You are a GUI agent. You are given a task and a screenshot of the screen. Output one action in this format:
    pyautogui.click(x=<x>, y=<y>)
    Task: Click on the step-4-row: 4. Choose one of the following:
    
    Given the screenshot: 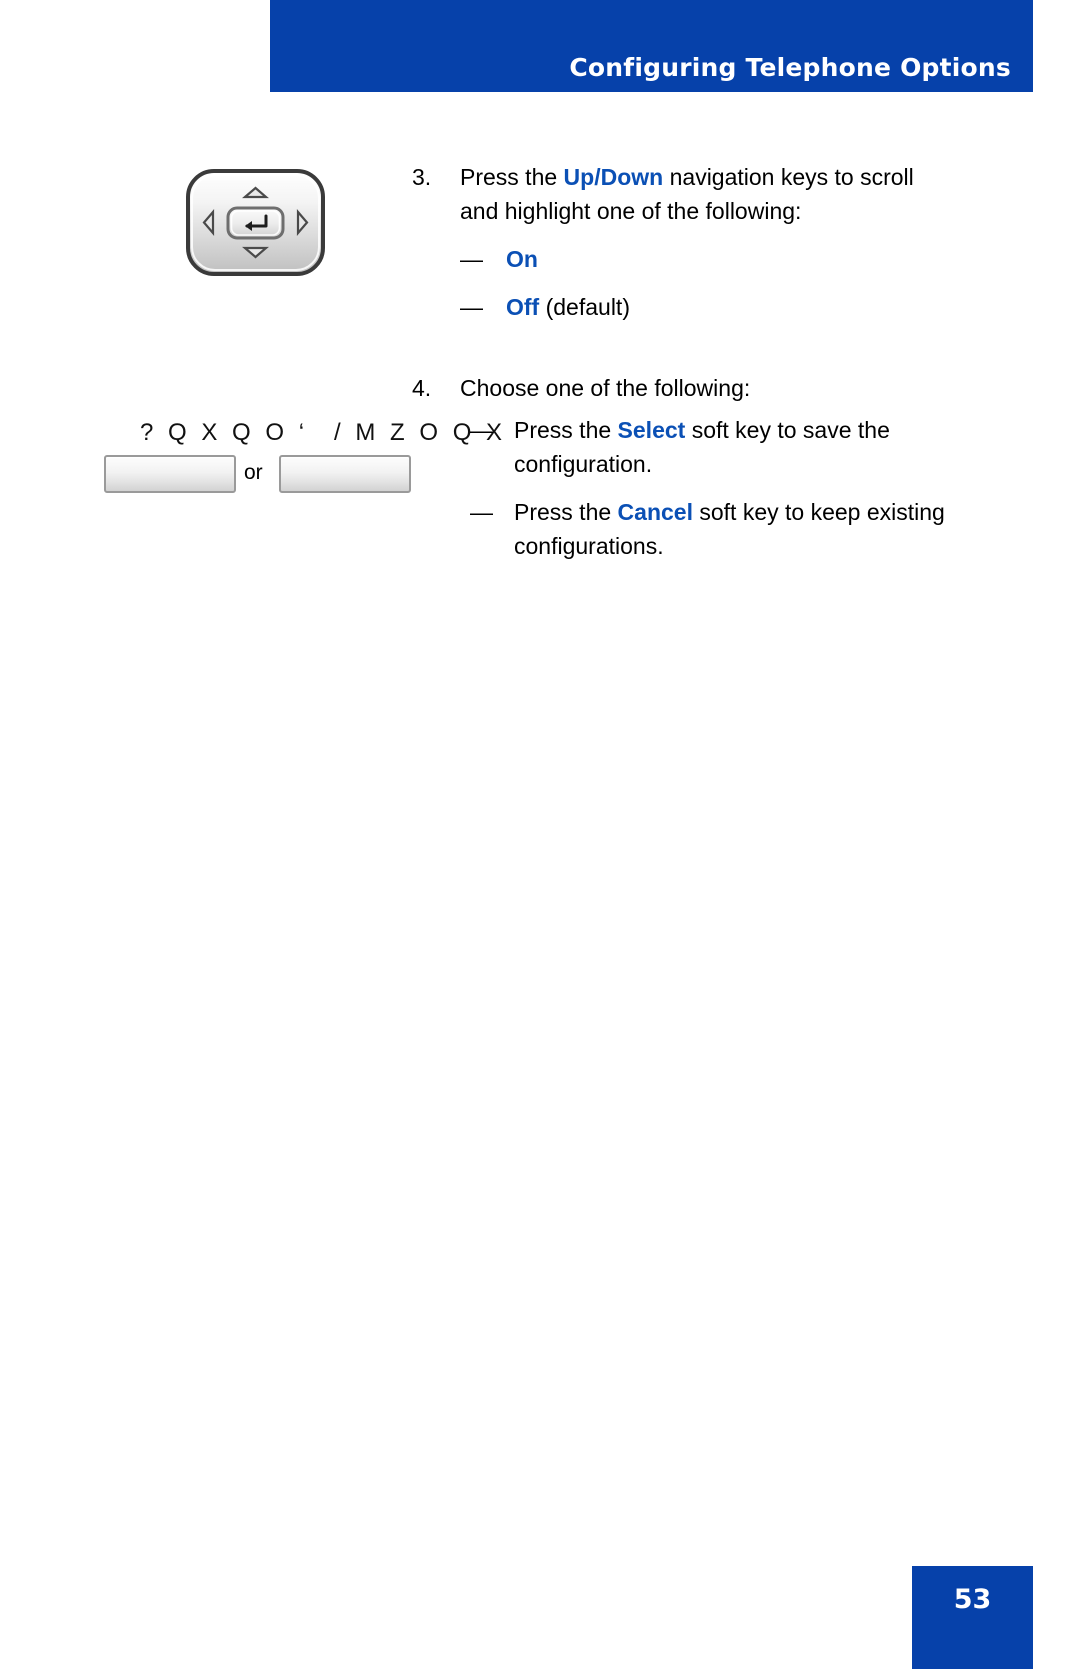 What is the action you would take?
    pyautogui.click(x=682, y=388)
    